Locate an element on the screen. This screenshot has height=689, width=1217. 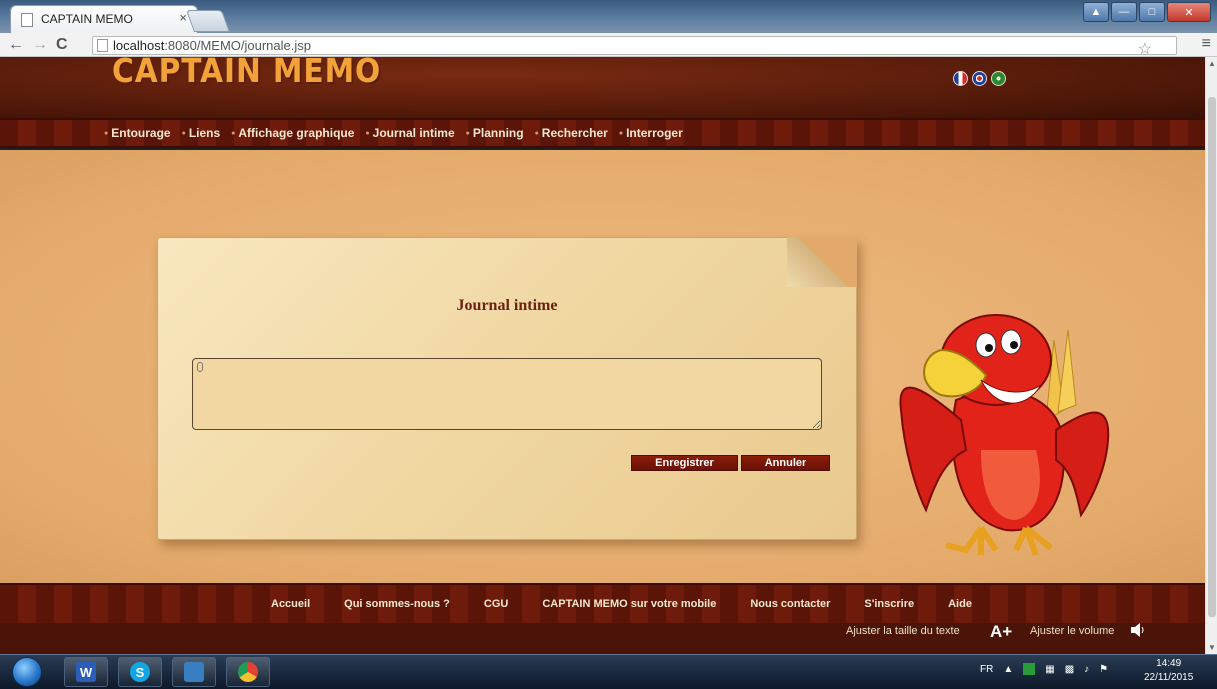
journal-textarea is located at coordinates (507, 394).